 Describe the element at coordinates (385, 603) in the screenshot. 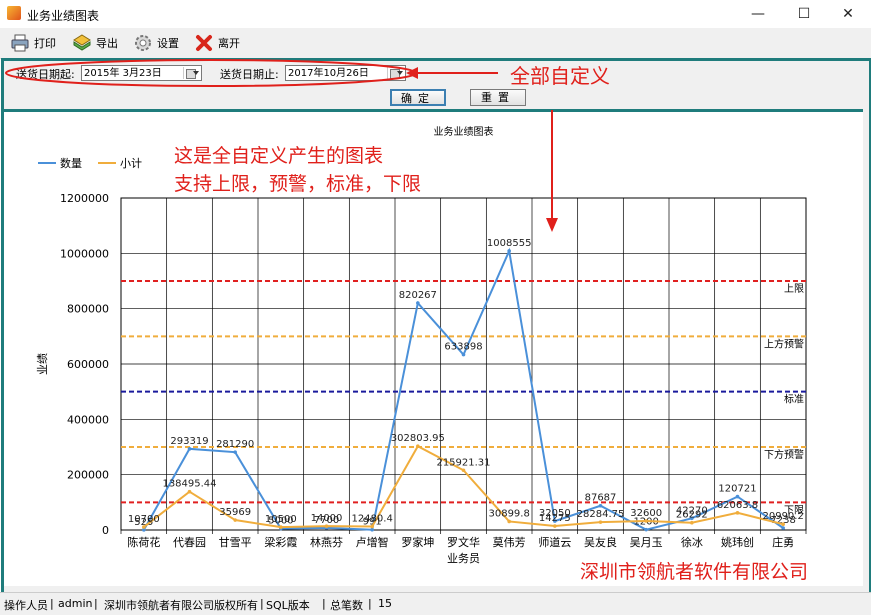

I see `total-count: 15` at that location.